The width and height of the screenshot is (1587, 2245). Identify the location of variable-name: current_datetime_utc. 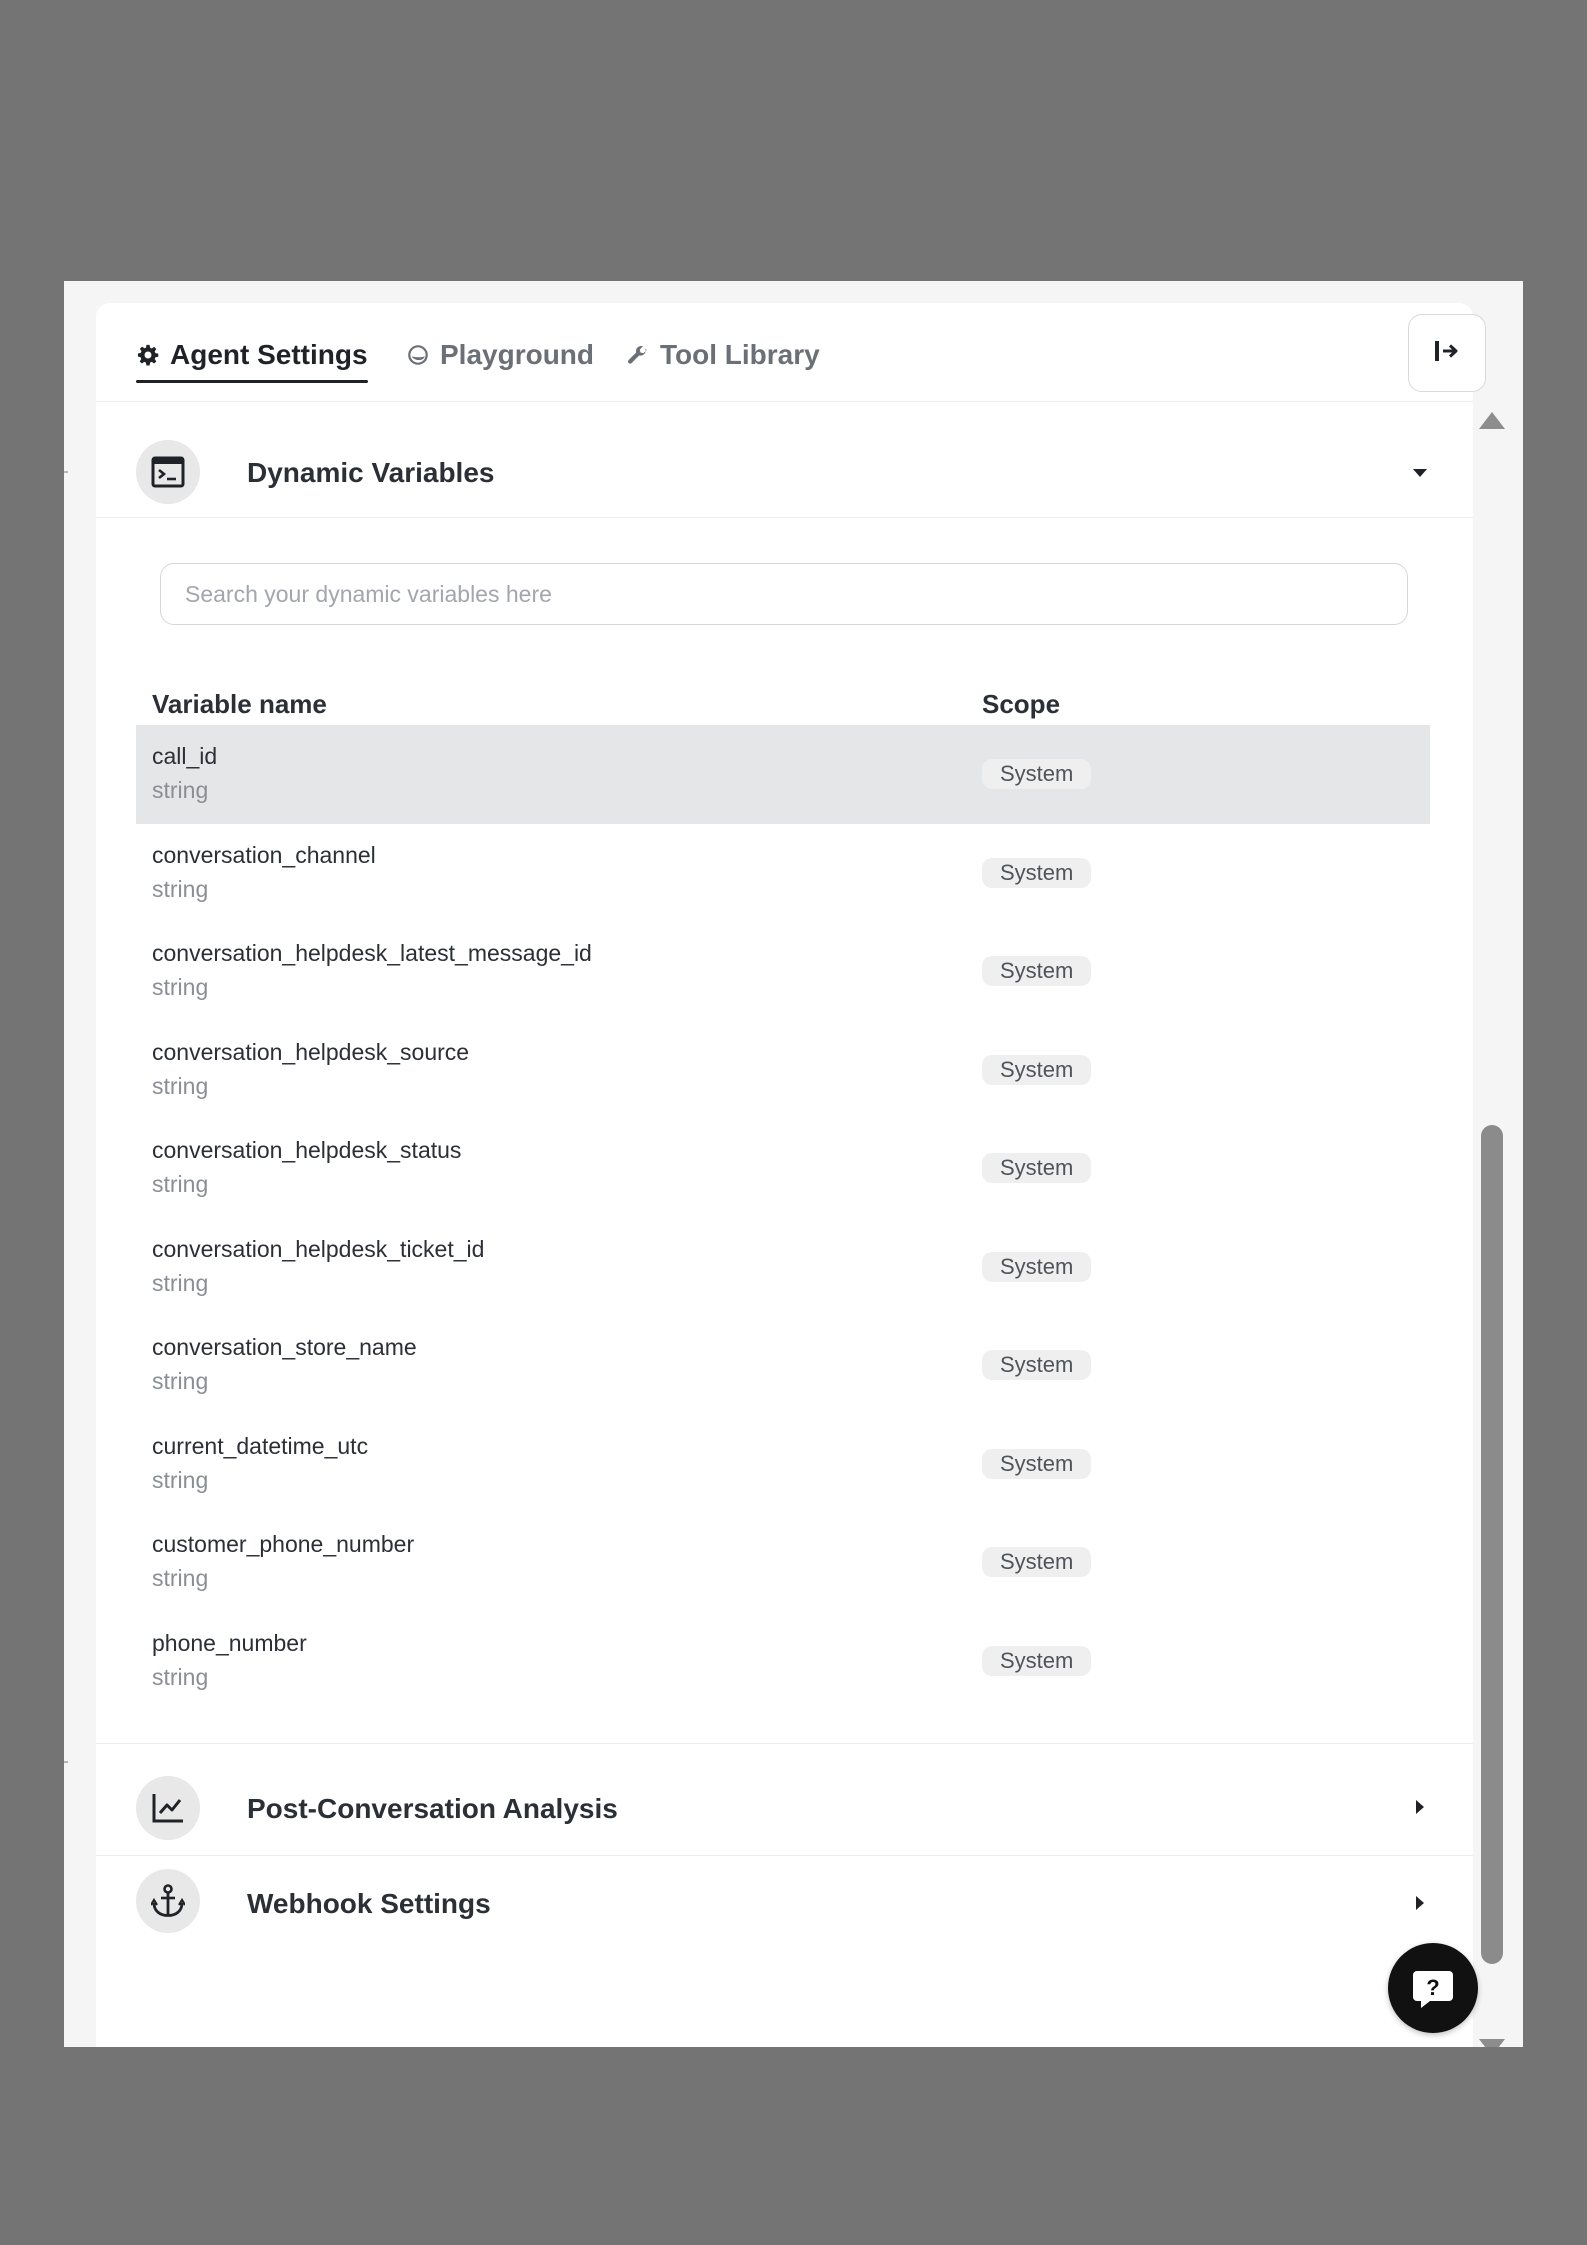
(260, 1445).